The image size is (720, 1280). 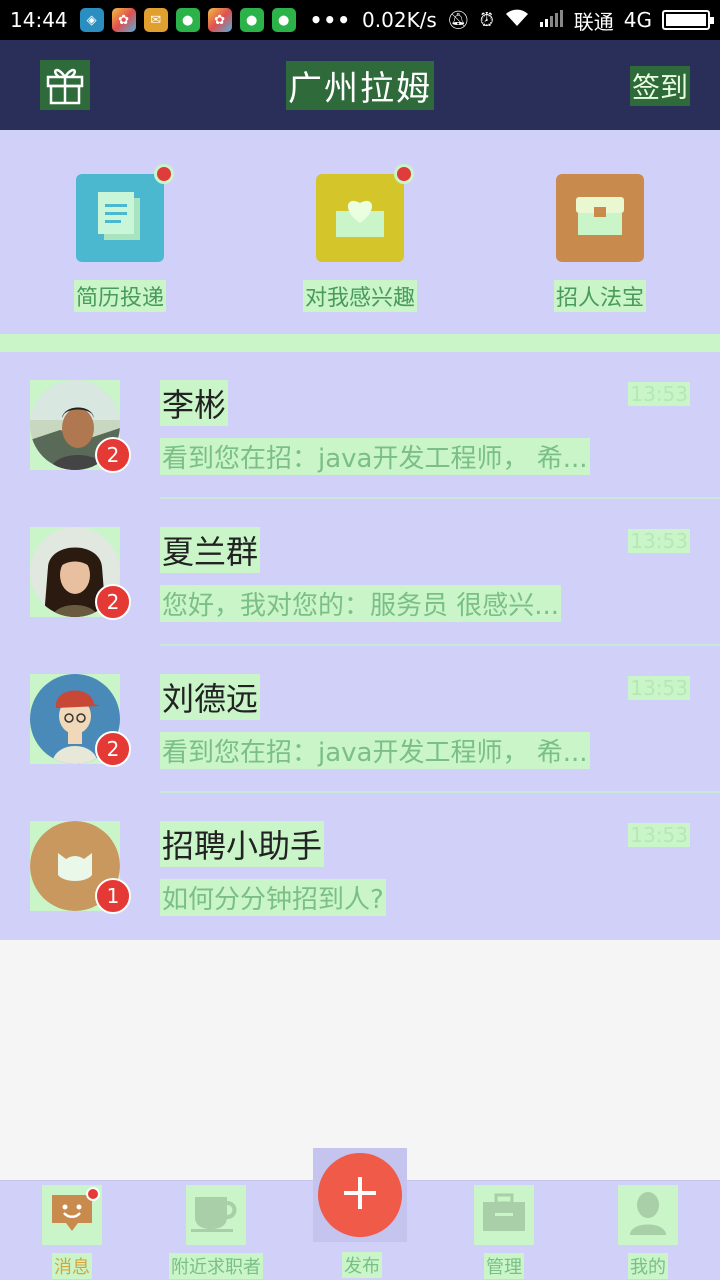 I want to click on alarm-icon: ⏰︎, so click(x=486, y=20).